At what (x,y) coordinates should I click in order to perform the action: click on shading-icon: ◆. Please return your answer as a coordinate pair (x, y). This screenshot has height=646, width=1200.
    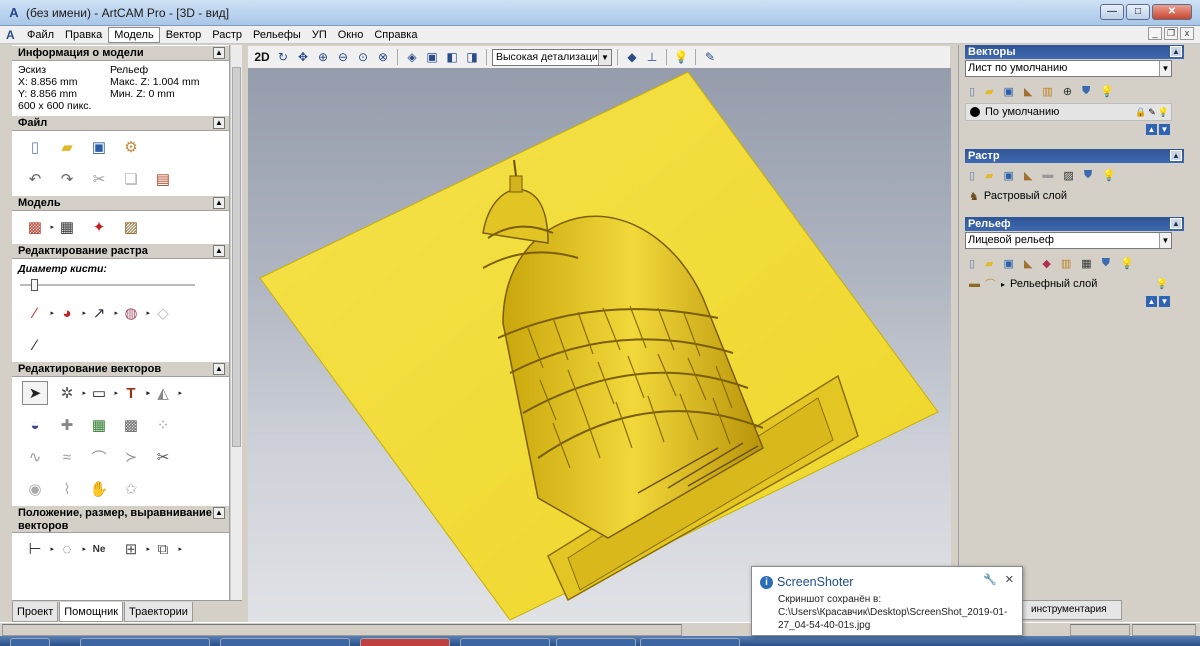
    Looking at the image, I should click on (632, 57).